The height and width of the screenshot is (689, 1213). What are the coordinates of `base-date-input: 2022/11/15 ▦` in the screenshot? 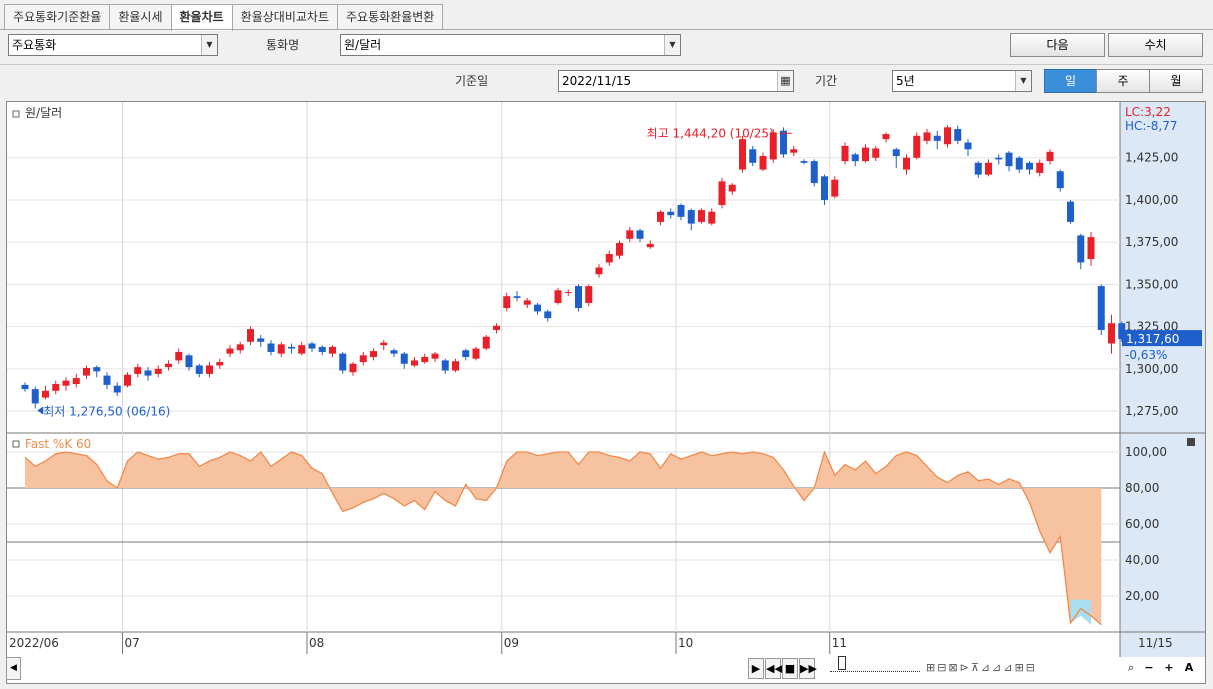 It's located at (676, 81).